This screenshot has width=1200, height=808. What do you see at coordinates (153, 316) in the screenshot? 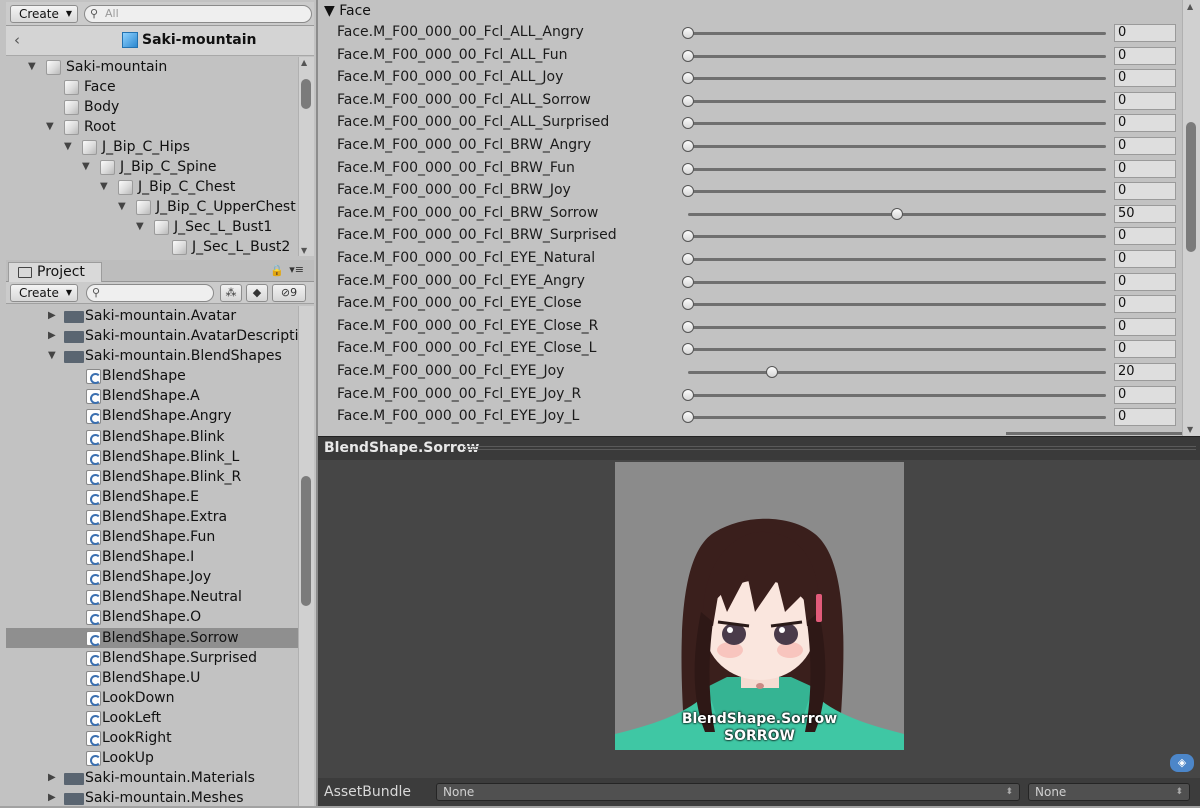
I see `project-folder: ▶ Saki-mountain.Avatar` at bounding box center [153, 316].